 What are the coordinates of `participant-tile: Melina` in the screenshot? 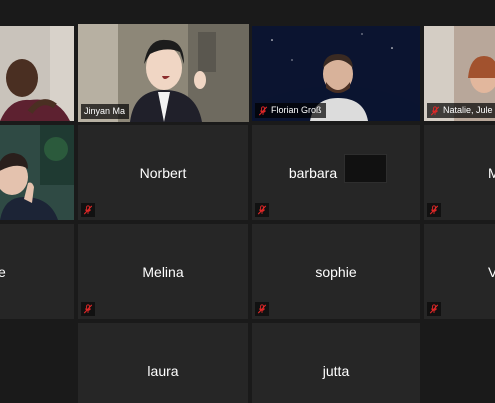 It's located at (163, 271).